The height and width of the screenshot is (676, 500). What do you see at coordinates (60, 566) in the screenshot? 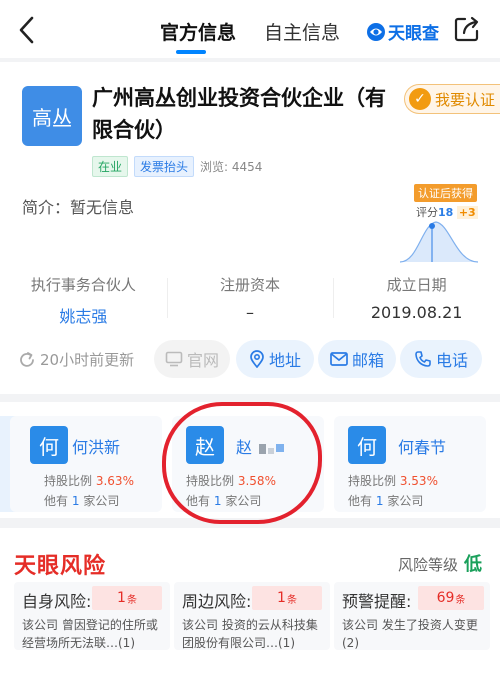
I see `risk-logo: 天眼风险` at bounding box center [60, 566].